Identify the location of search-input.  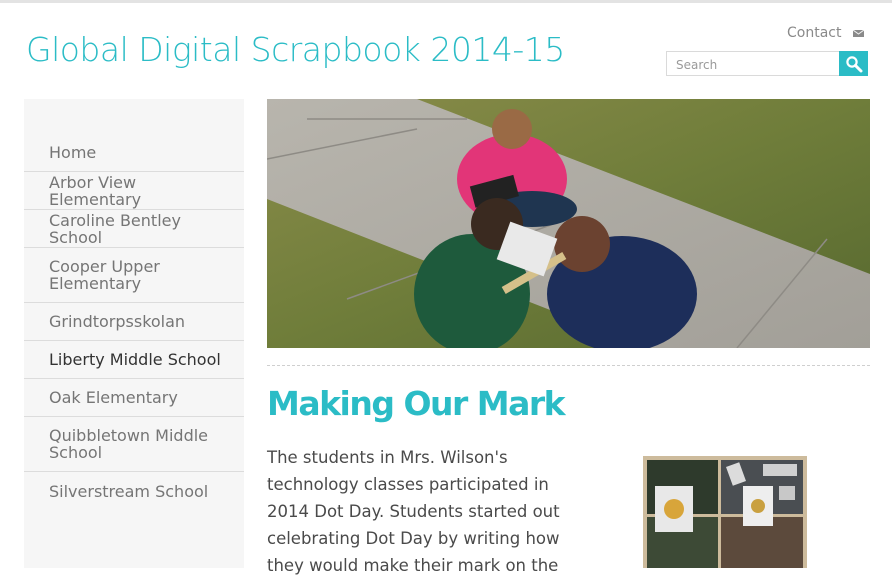
(752, 63).